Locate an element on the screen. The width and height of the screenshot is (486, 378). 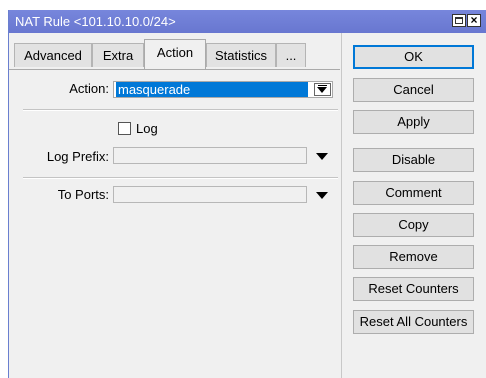
tab-statistics: Statistics is located at coordinates (241, 55).